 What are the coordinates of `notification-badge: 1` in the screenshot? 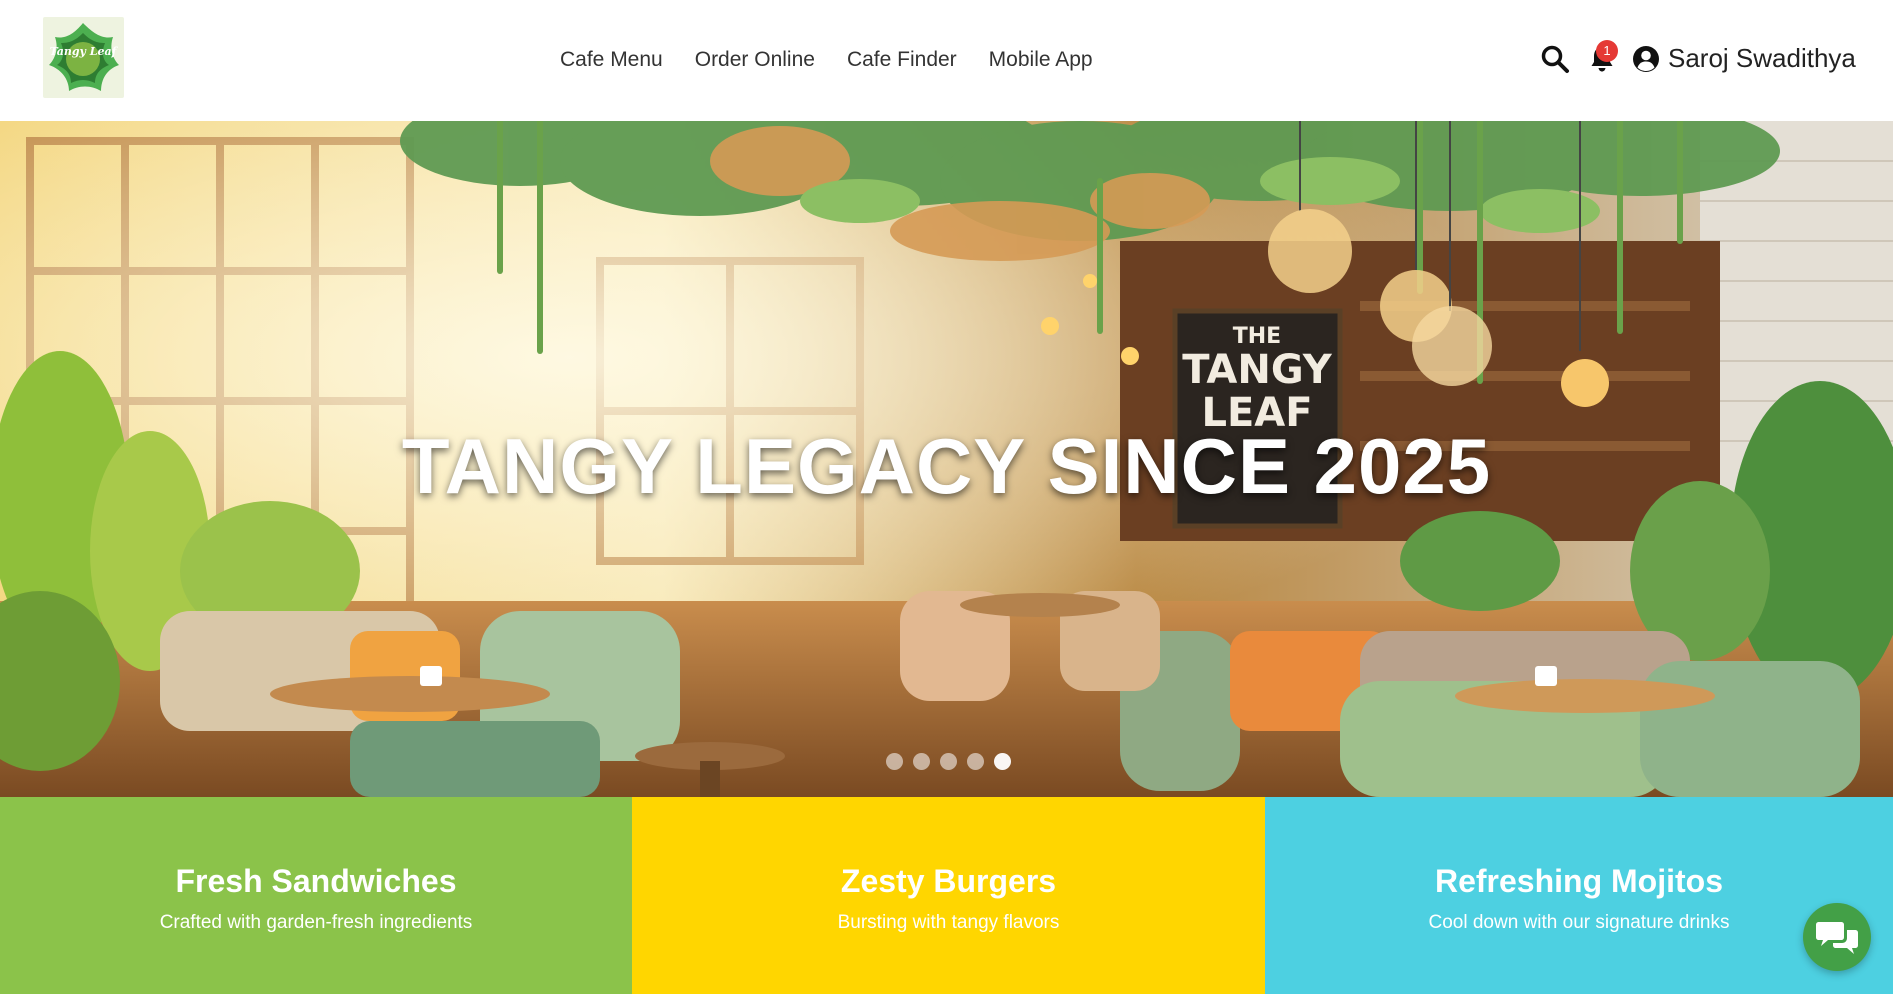 It's located at (1607, 51).